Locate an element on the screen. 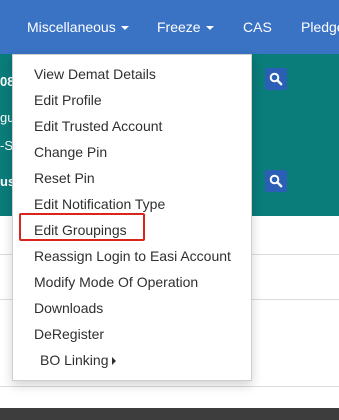  nav-miscellaneous-label: Miscellaneous is located at coordinates (71, 27).